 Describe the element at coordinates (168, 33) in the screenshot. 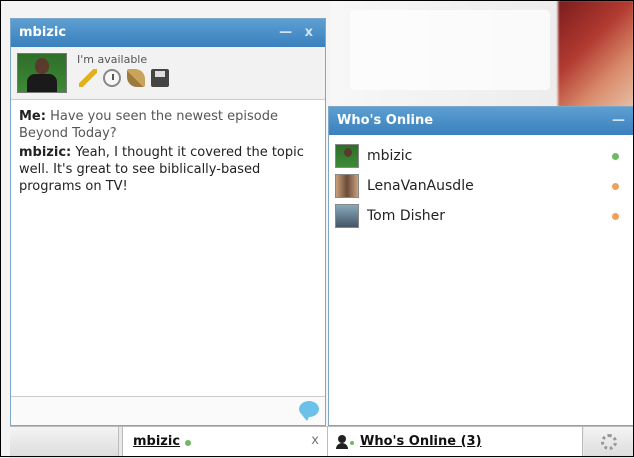

I see `chat-titlebar: mbizic — x` at that location.